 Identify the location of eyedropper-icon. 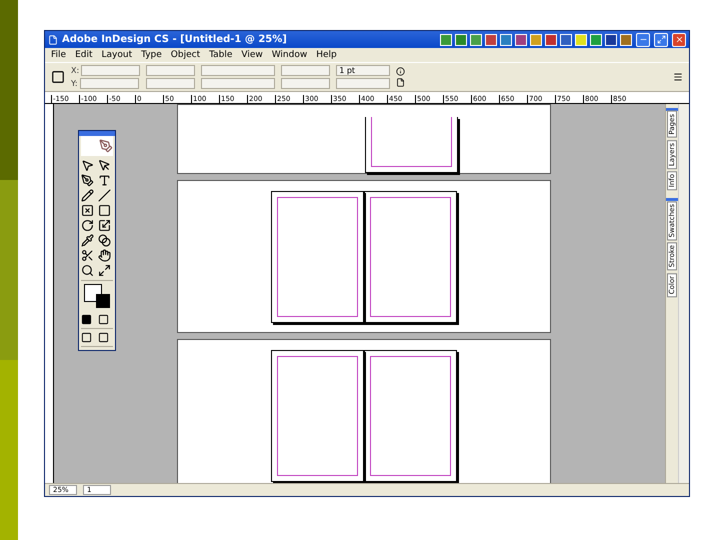
(87, 240).